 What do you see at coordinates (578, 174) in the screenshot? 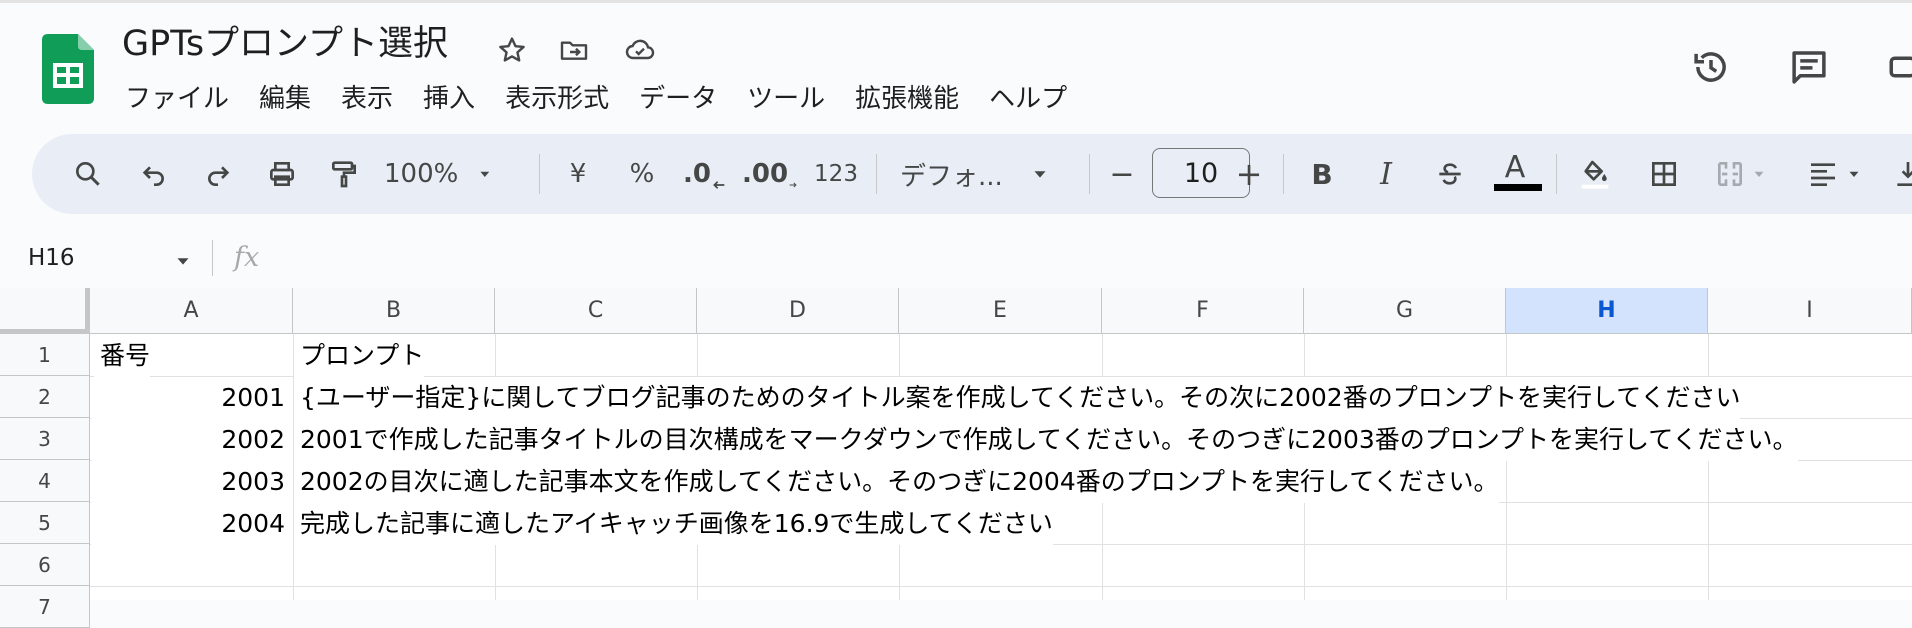
I see `currency-format-button: ¥` at bounding box center [578, 174].